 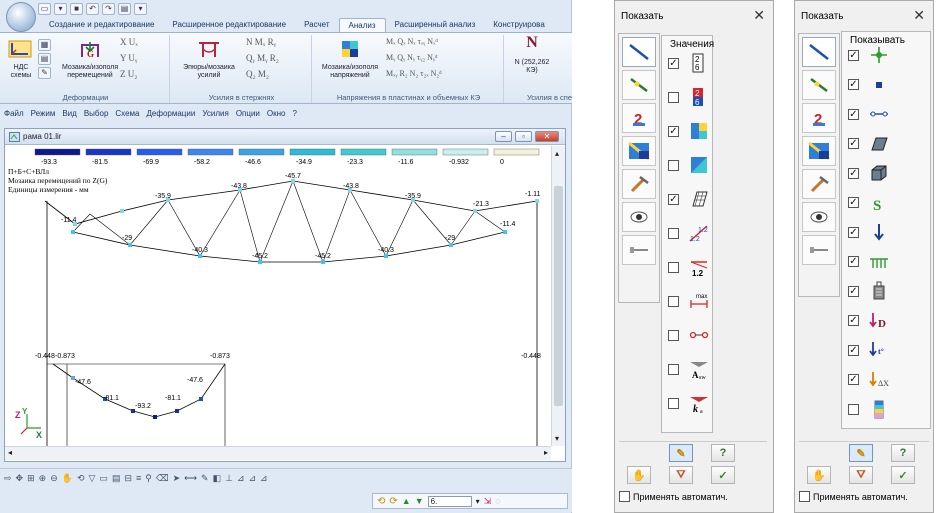 What do you see at coordinates (264, 478) in the screenshot?
I see `yz-icon: ⊿` at bounding box center [264, 478].